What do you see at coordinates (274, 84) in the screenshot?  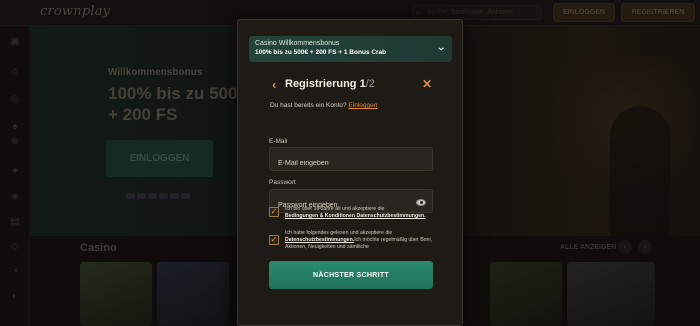 I see `chevron-left-icon: ‹` at bounding box center [274, 84].